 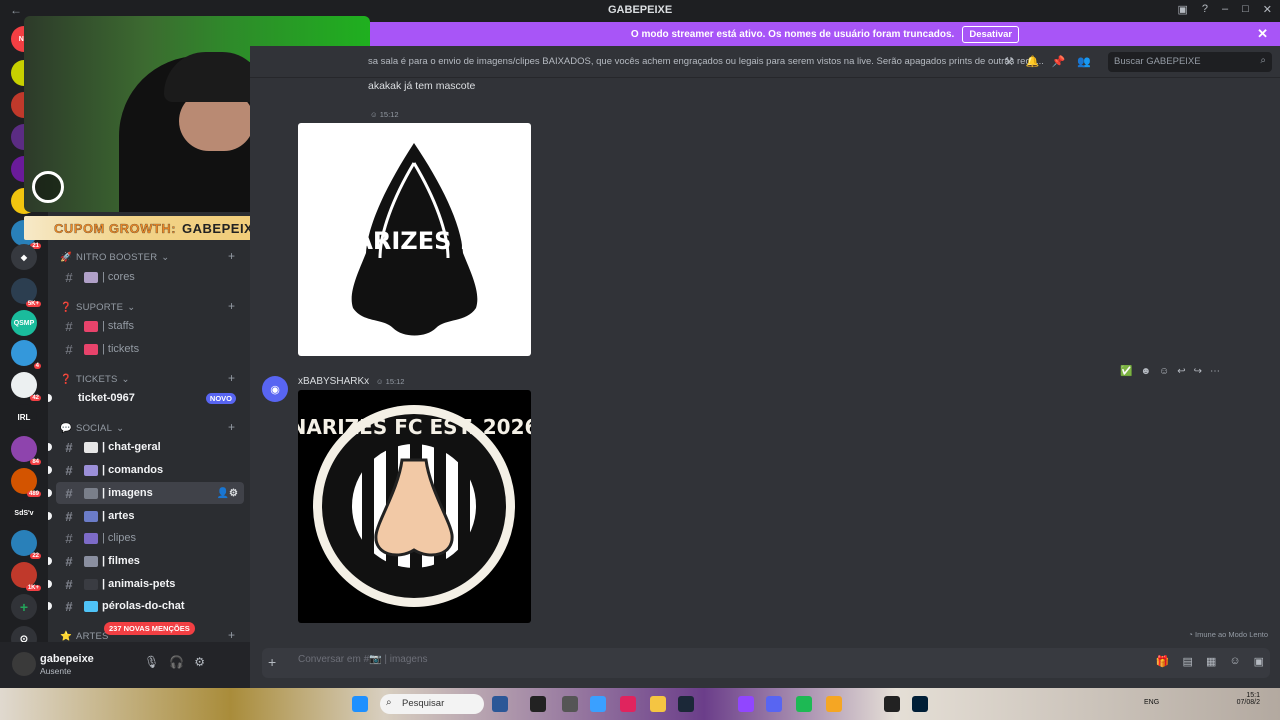 What do you see at coordinates (1205, 9) in the screenshot?
I see `help-icon: ?` at bounding box center [1205, 9].